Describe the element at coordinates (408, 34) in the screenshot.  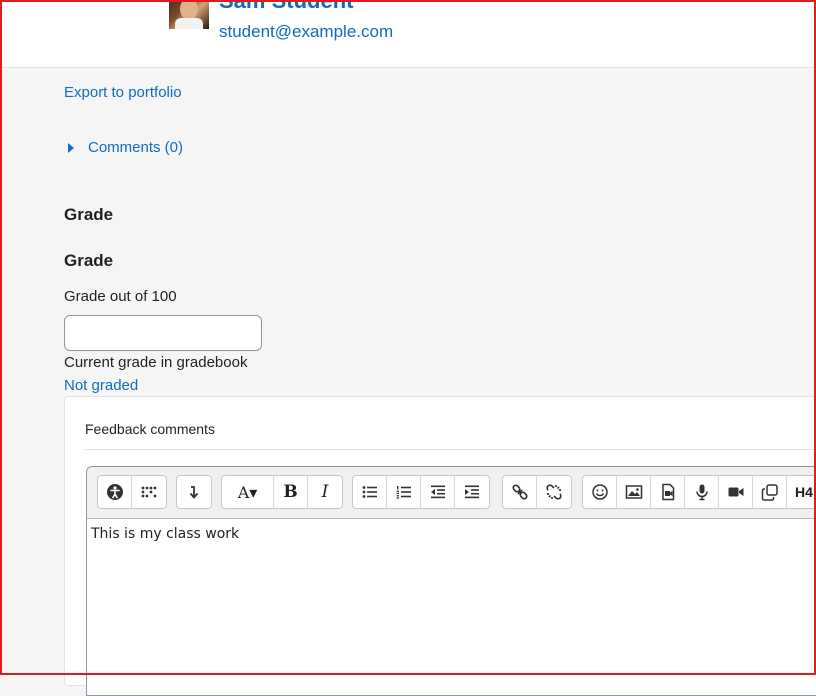
I see `user-header: Sam Student student@example.com` at that location.